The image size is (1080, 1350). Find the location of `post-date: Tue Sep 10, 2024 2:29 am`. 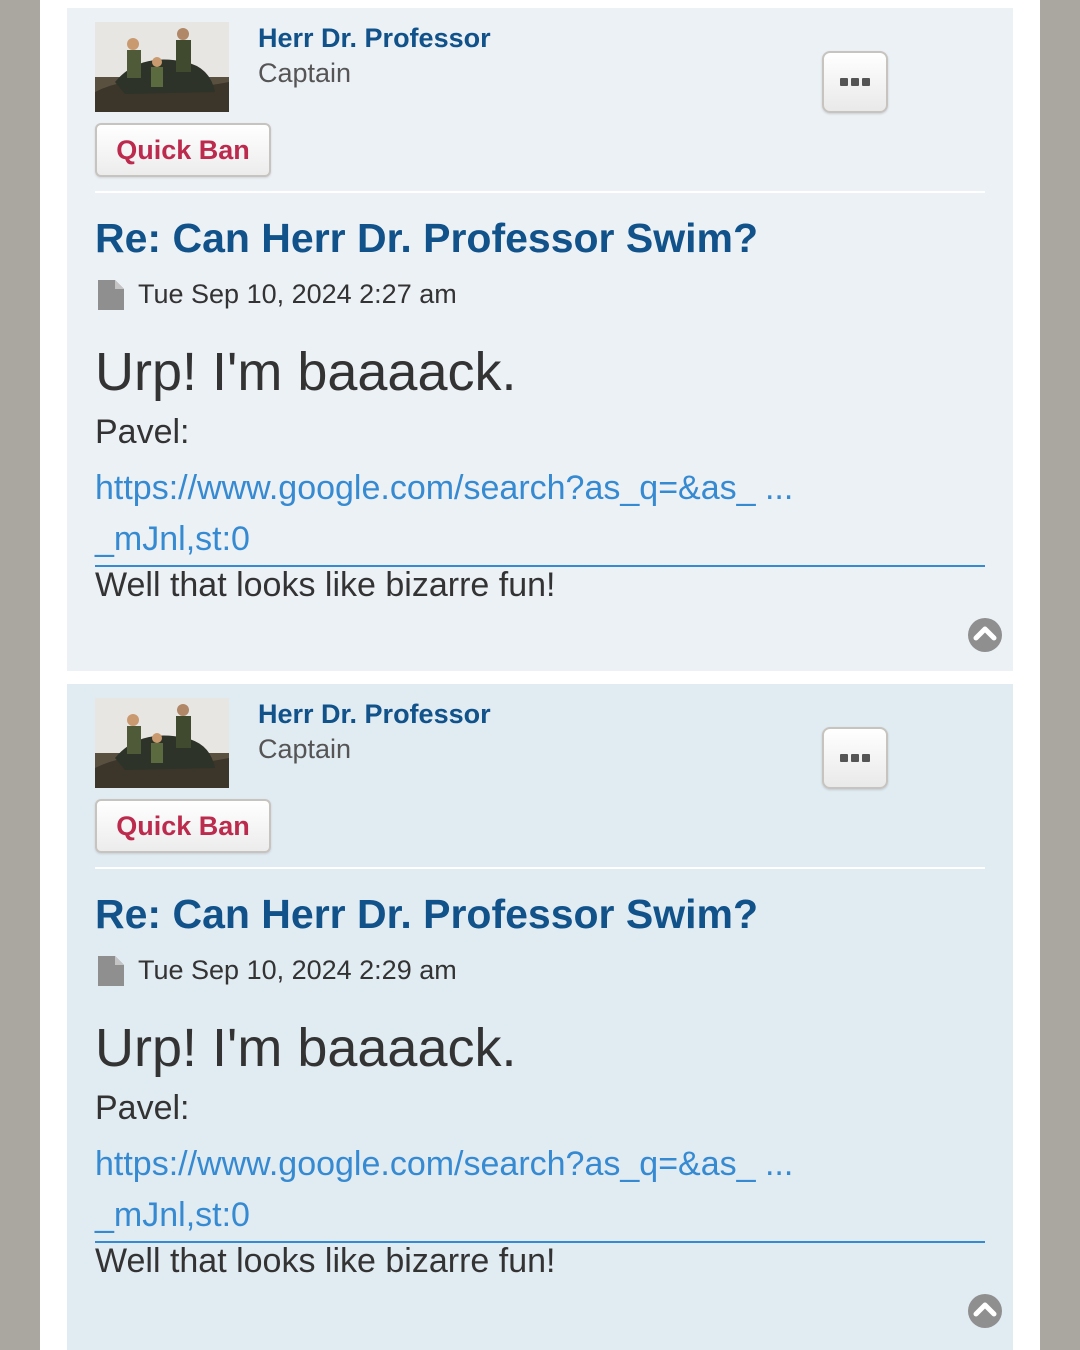

post-date: Tue Sep 10, 2024 2:29 am is located at coordinates (297, 970).